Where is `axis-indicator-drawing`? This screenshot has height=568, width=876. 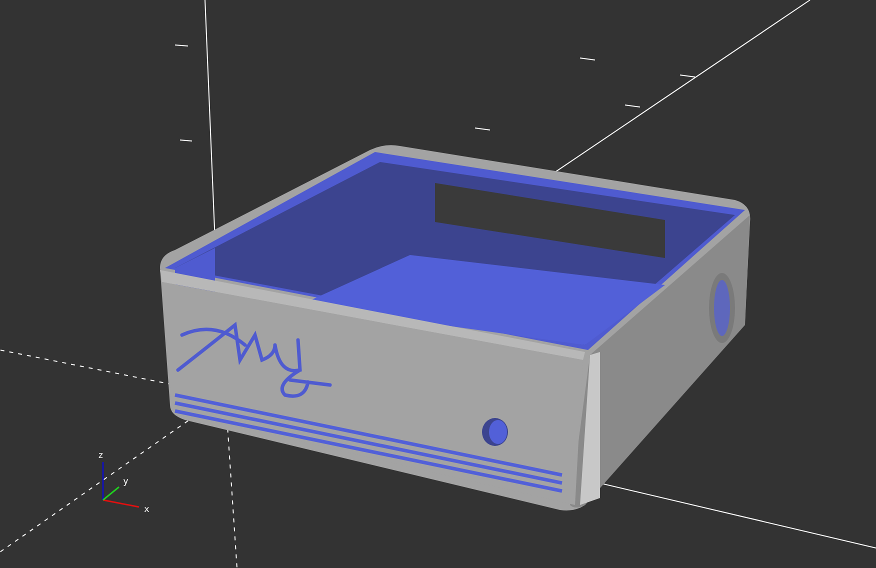
axis-indicator-drawing is located at coordinates (121, 485).